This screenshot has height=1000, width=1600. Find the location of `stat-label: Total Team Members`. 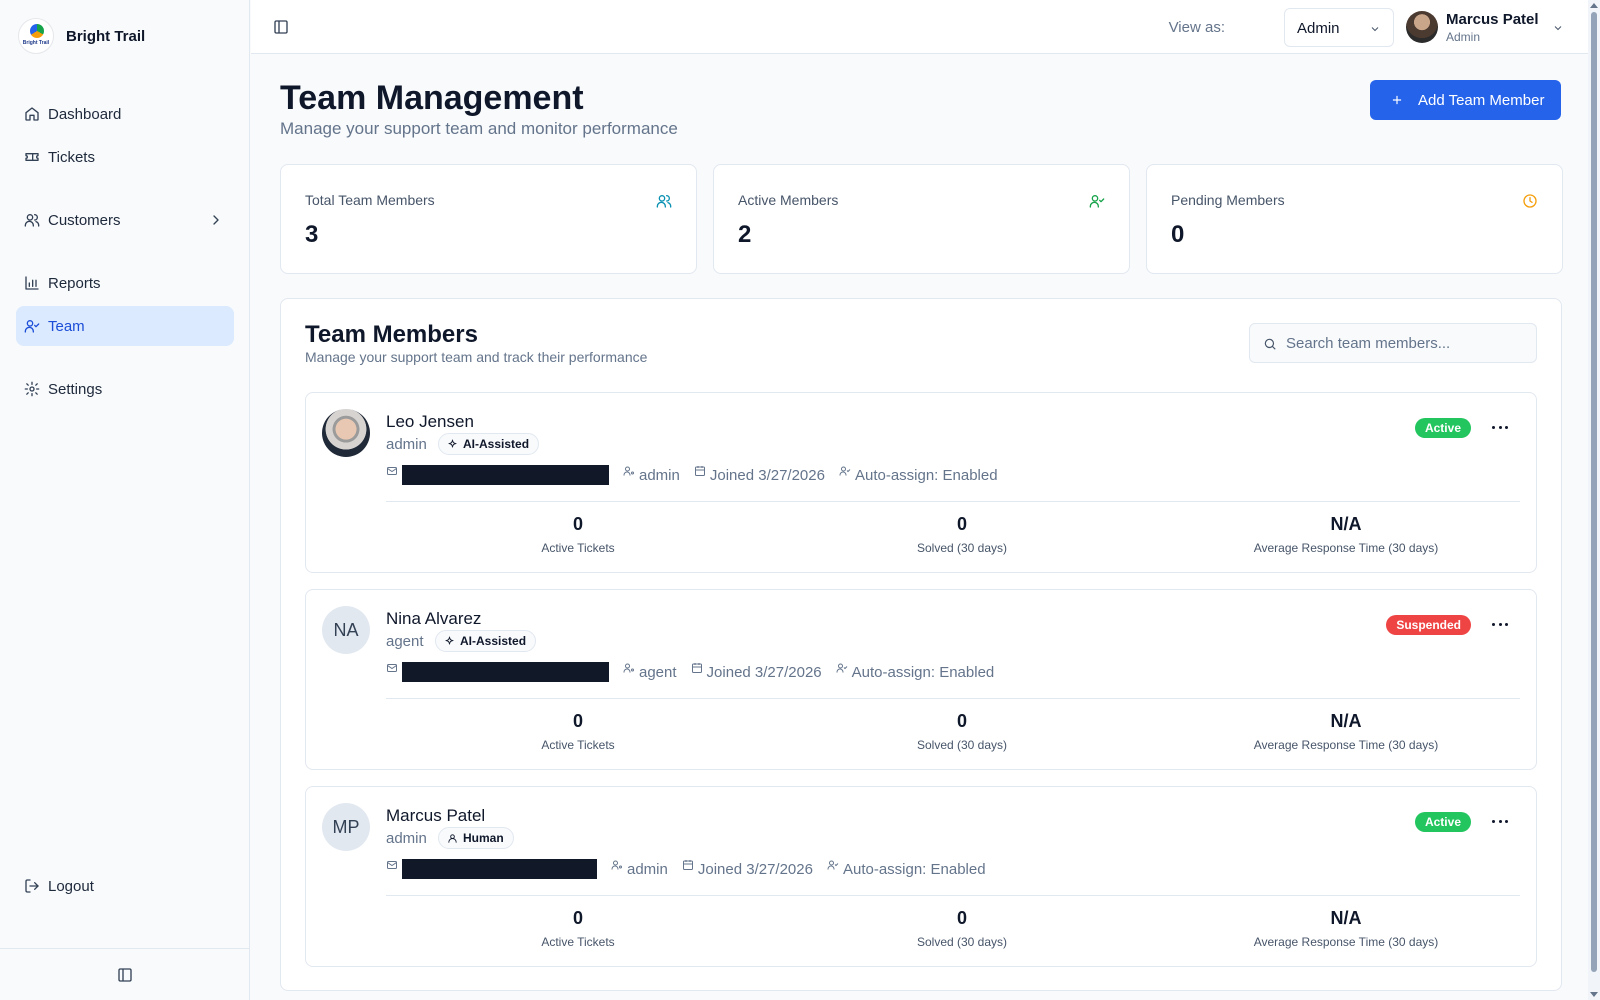

stat-label: Total Team Members is located at coordinates (370, 200).